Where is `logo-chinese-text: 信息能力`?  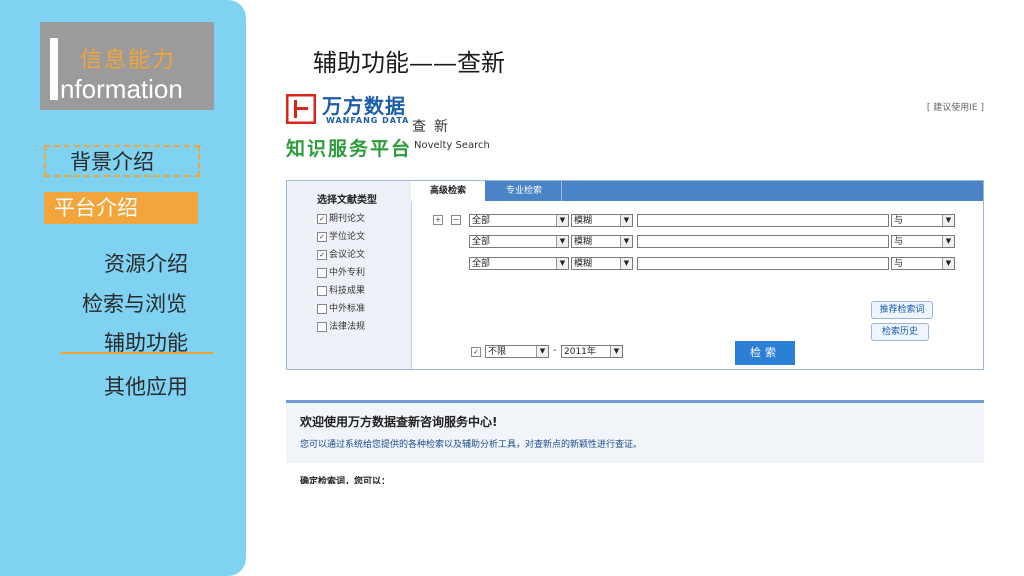
logo-chinese-text: 信息能力 is located at coordinates (128, 60).